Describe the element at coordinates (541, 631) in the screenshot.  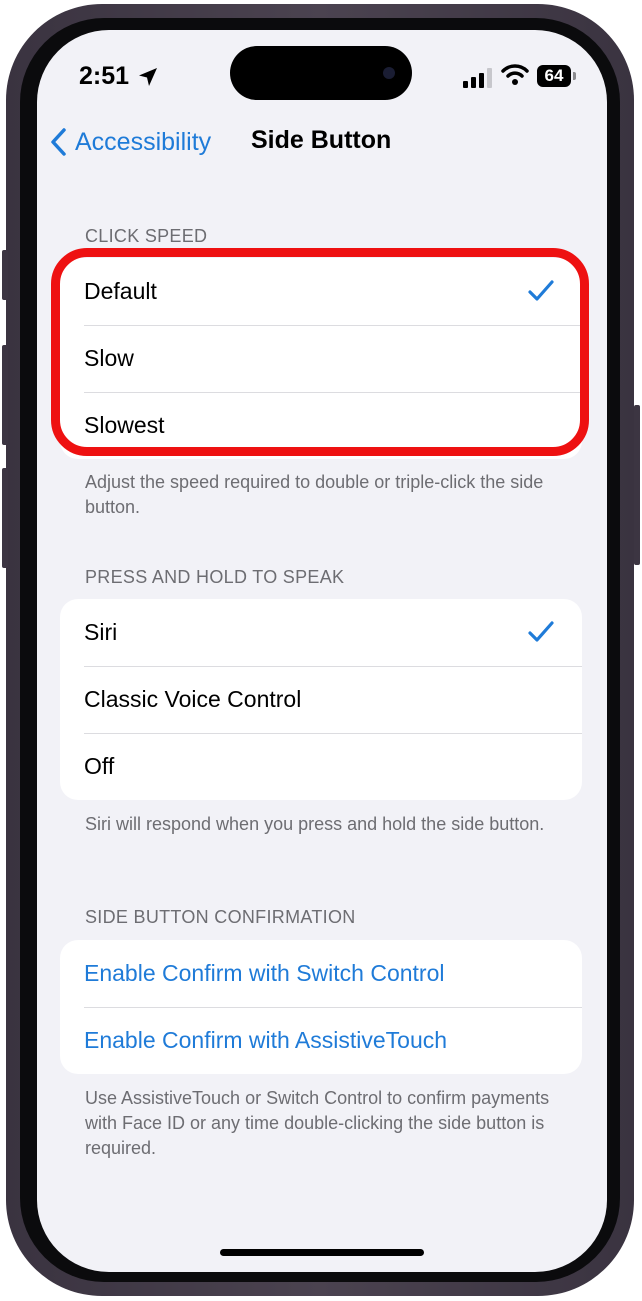
I see `checkmark-icon` at that location.